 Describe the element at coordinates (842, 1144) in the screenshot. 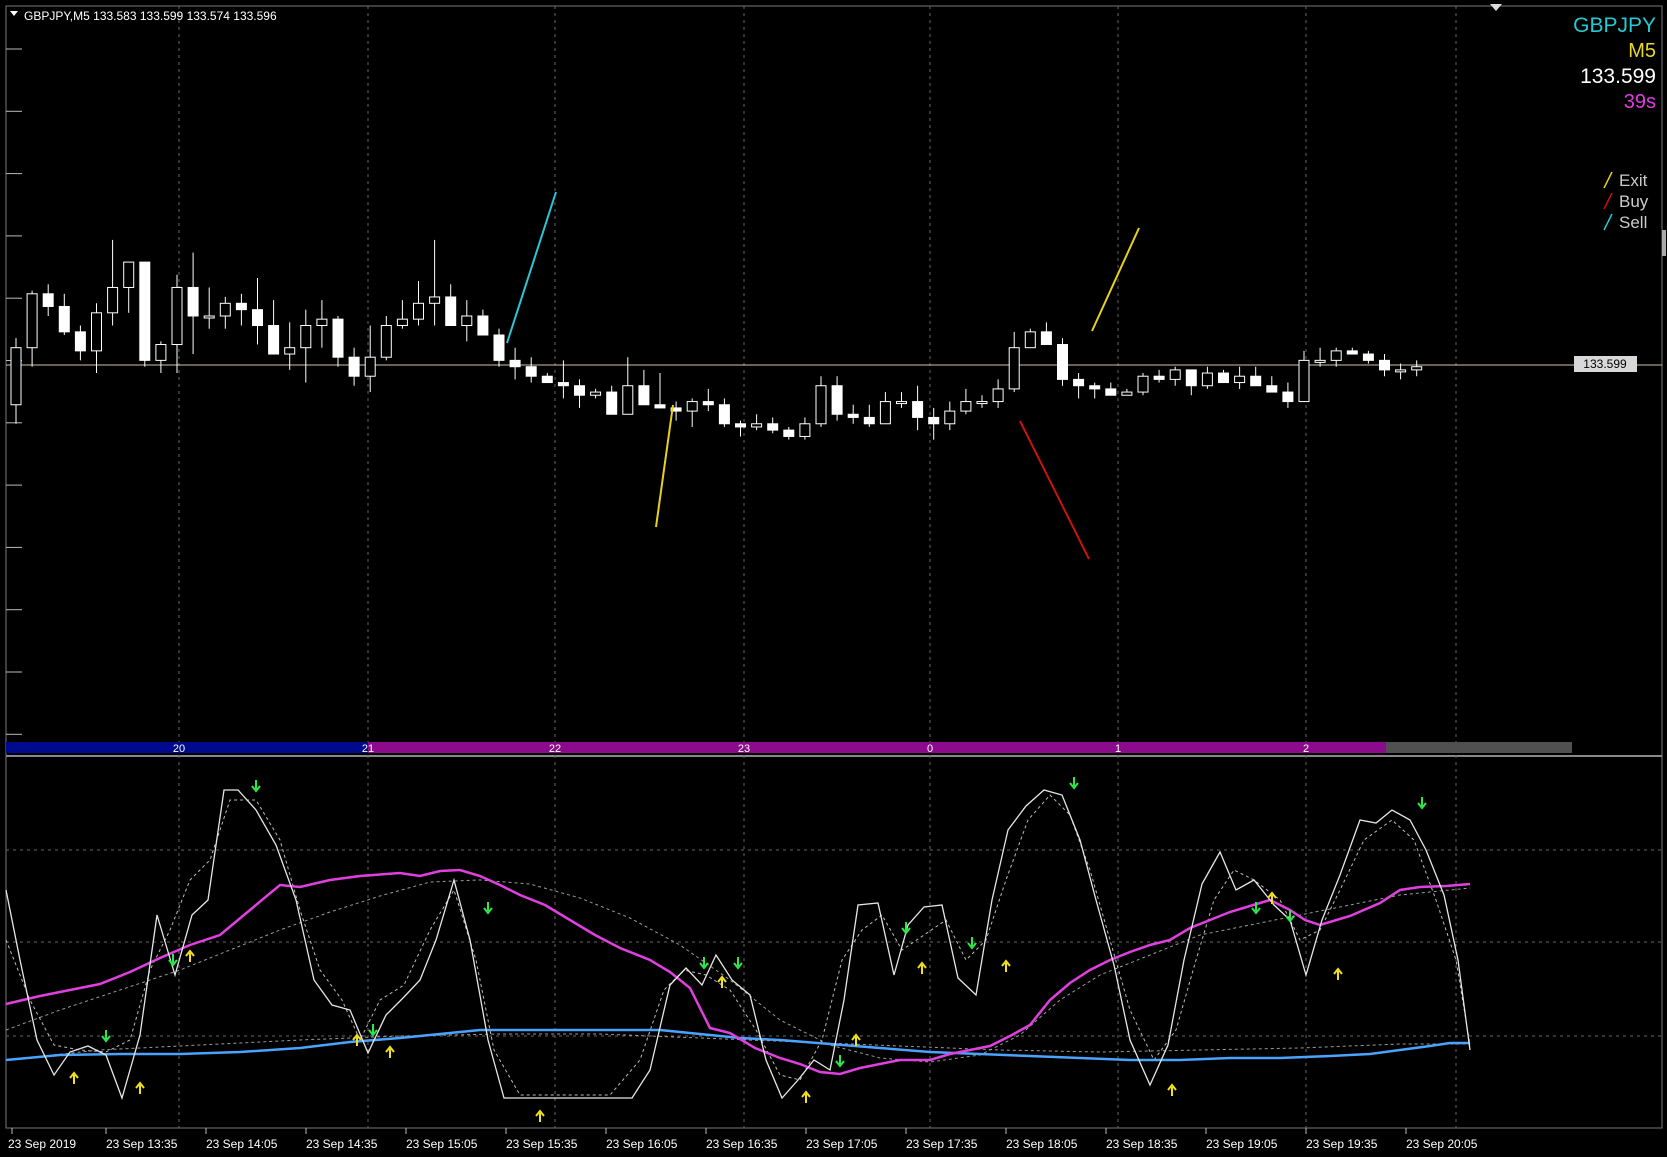

I see `time-axis-label: 23 Sep 17:05` at that location.